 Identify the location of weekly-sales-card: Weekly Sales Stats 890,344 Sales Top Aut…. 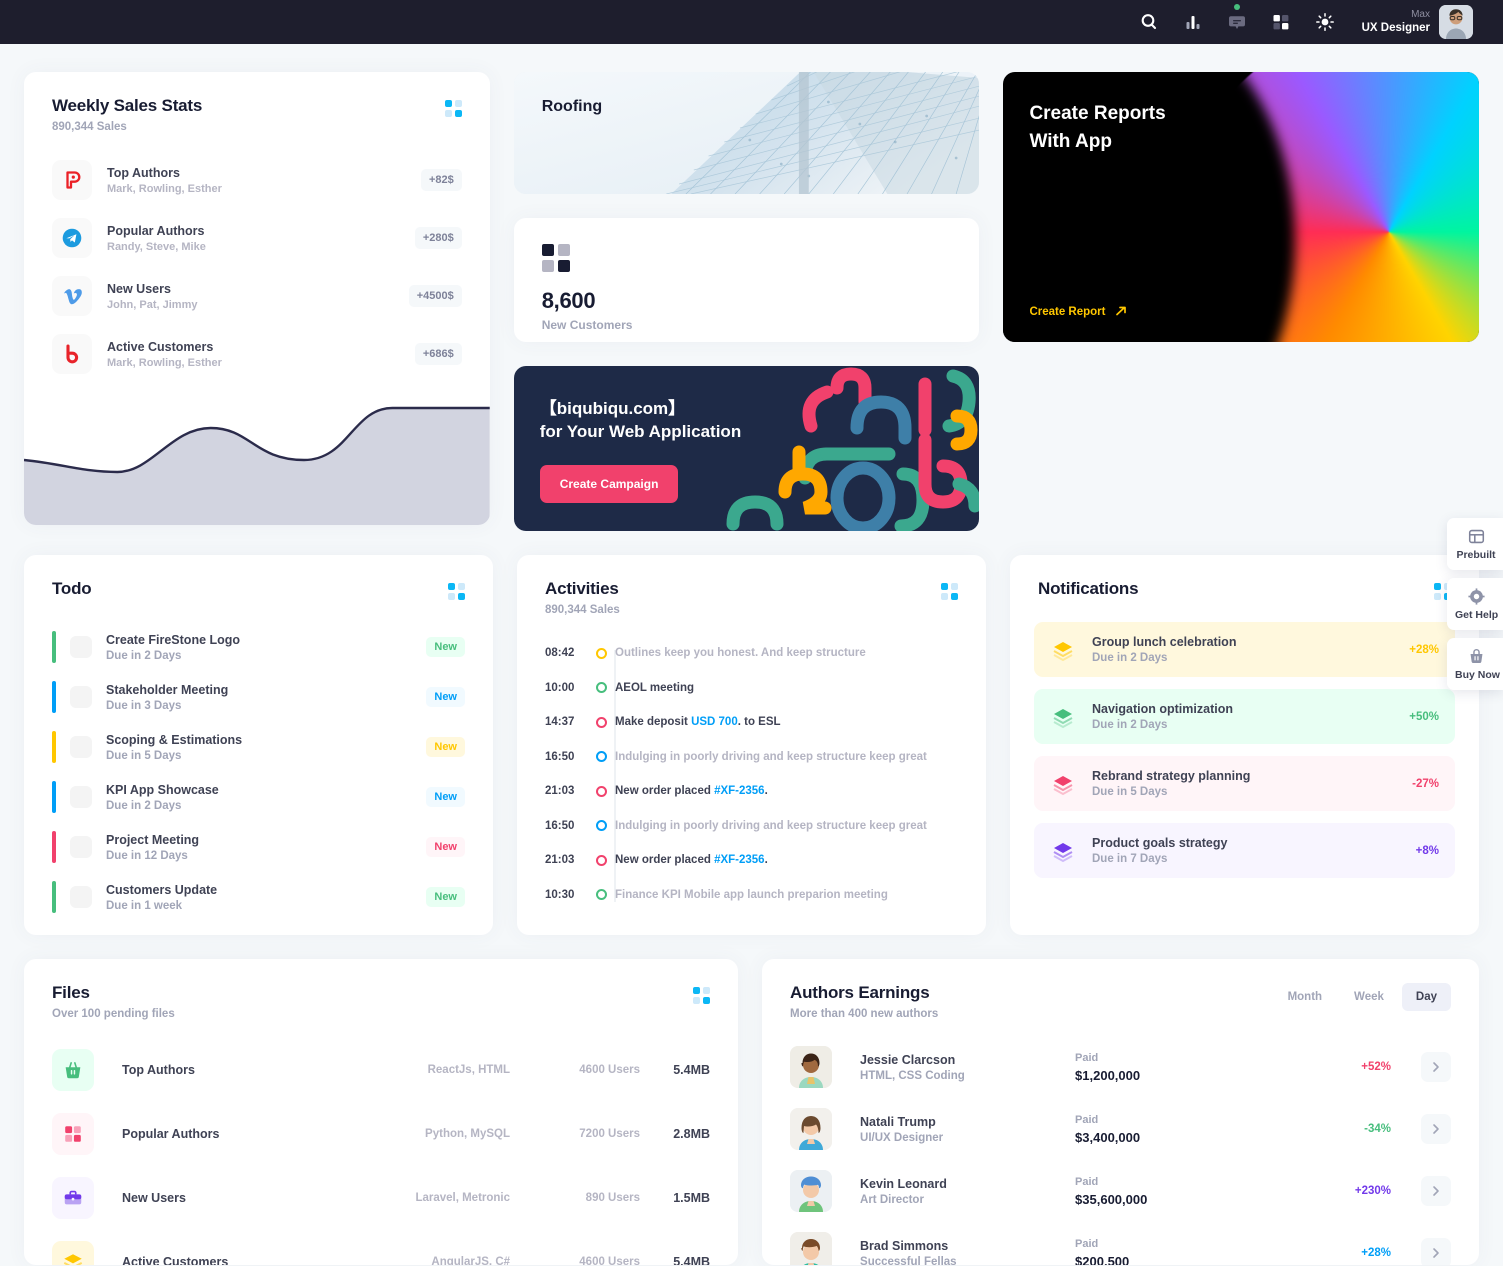
(257, 298).